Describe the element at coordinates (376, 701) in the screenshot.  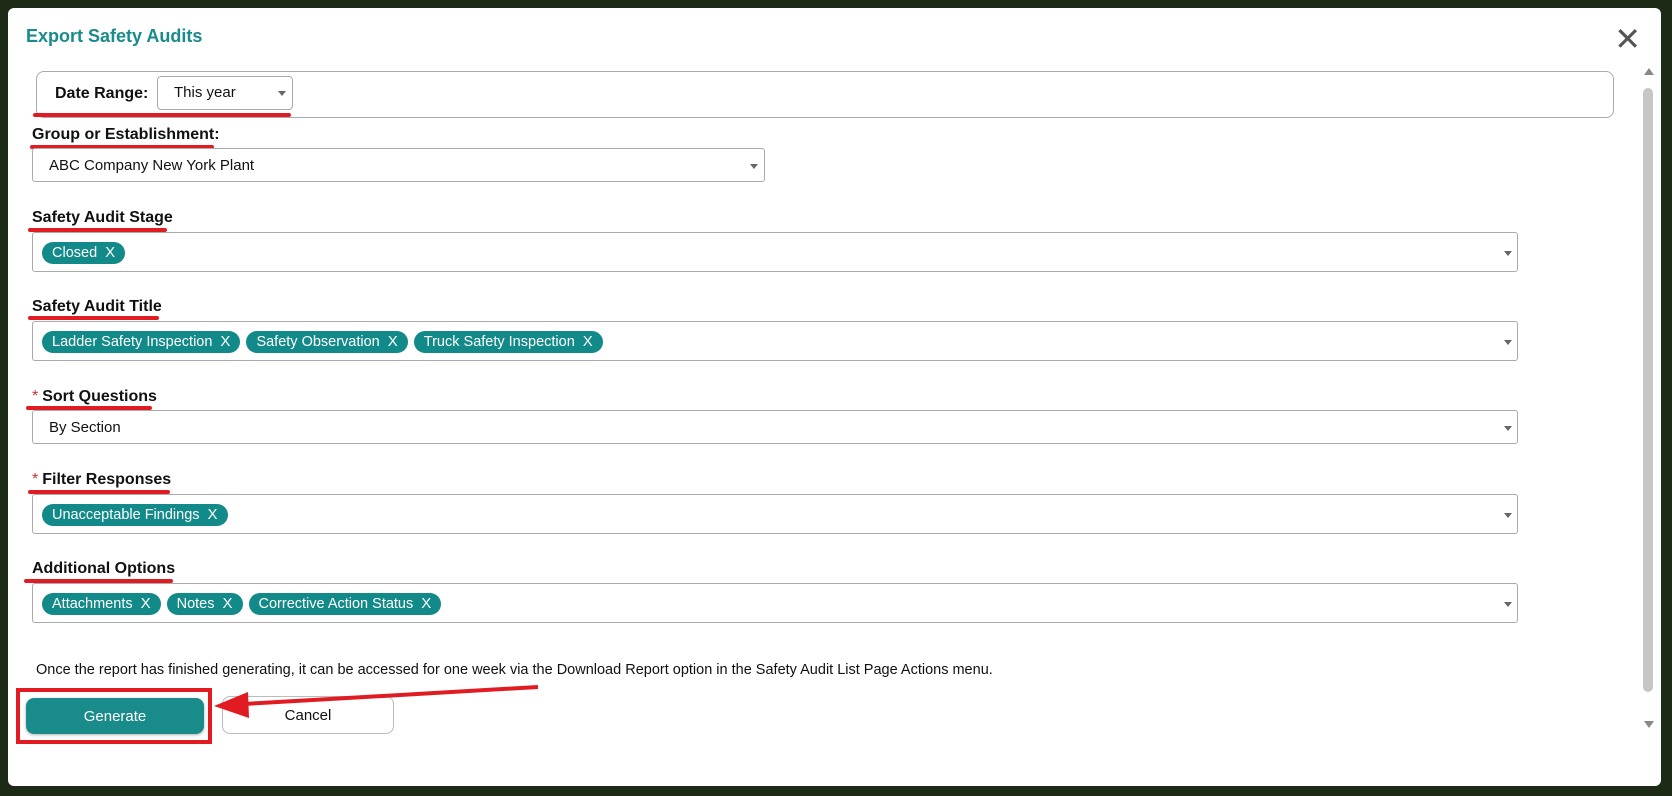
I see `annotation-arrow` at that location.